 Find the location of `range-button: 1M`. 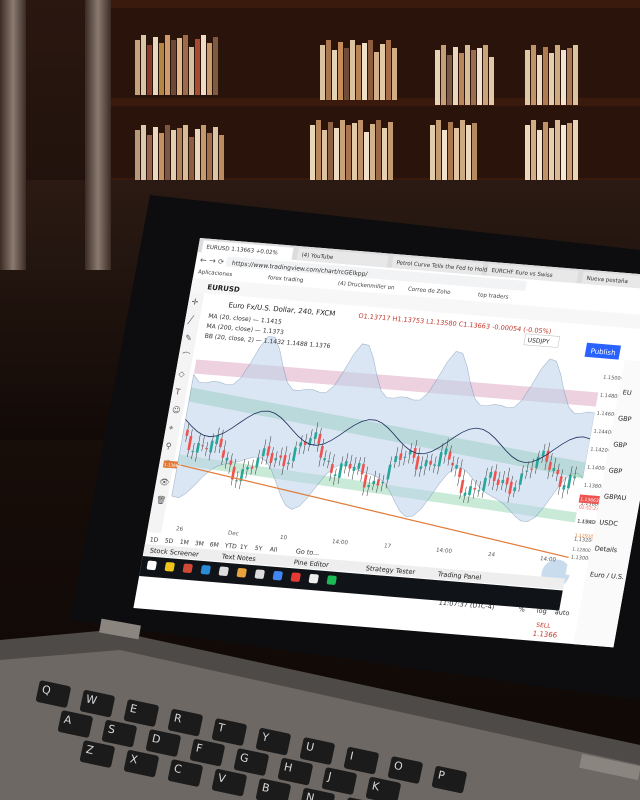

range-button: 1M is located at coordinates (184, 543).